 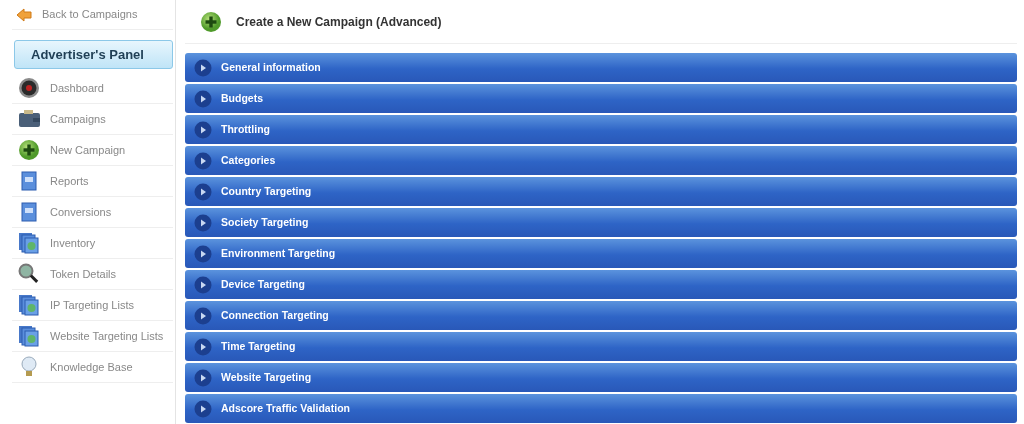 I want to click on section-header: Throttling, so click(x=601, y=129).